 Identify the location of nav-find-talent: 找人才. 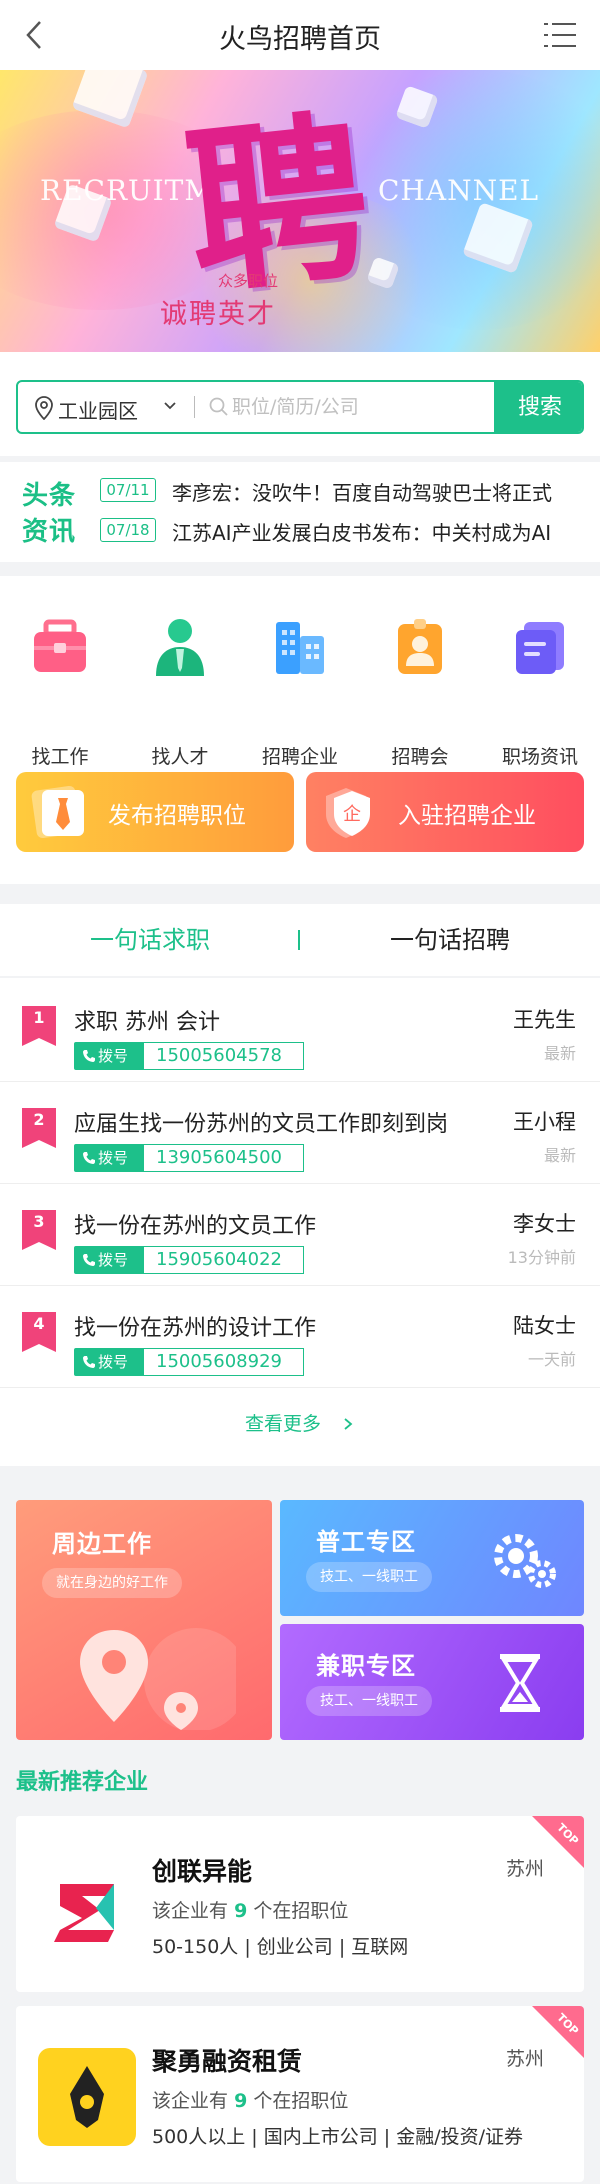
(180, 692).